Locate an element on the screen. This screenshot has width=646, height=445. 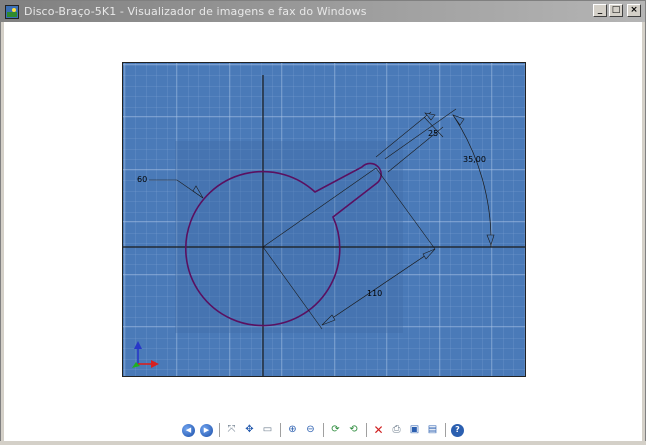
zoom-in-button: ⊕ is located at coordinates (292, 430).